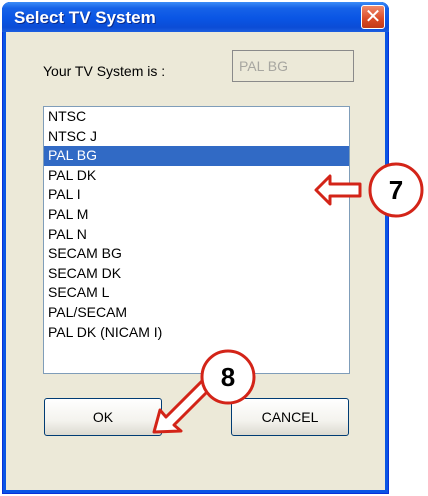 This screenshot has height=496, width=428. What do you see at coordinates (338, 190) in the screenshot?
I see `arrow-7-icon` at bounding box center [338, 190].